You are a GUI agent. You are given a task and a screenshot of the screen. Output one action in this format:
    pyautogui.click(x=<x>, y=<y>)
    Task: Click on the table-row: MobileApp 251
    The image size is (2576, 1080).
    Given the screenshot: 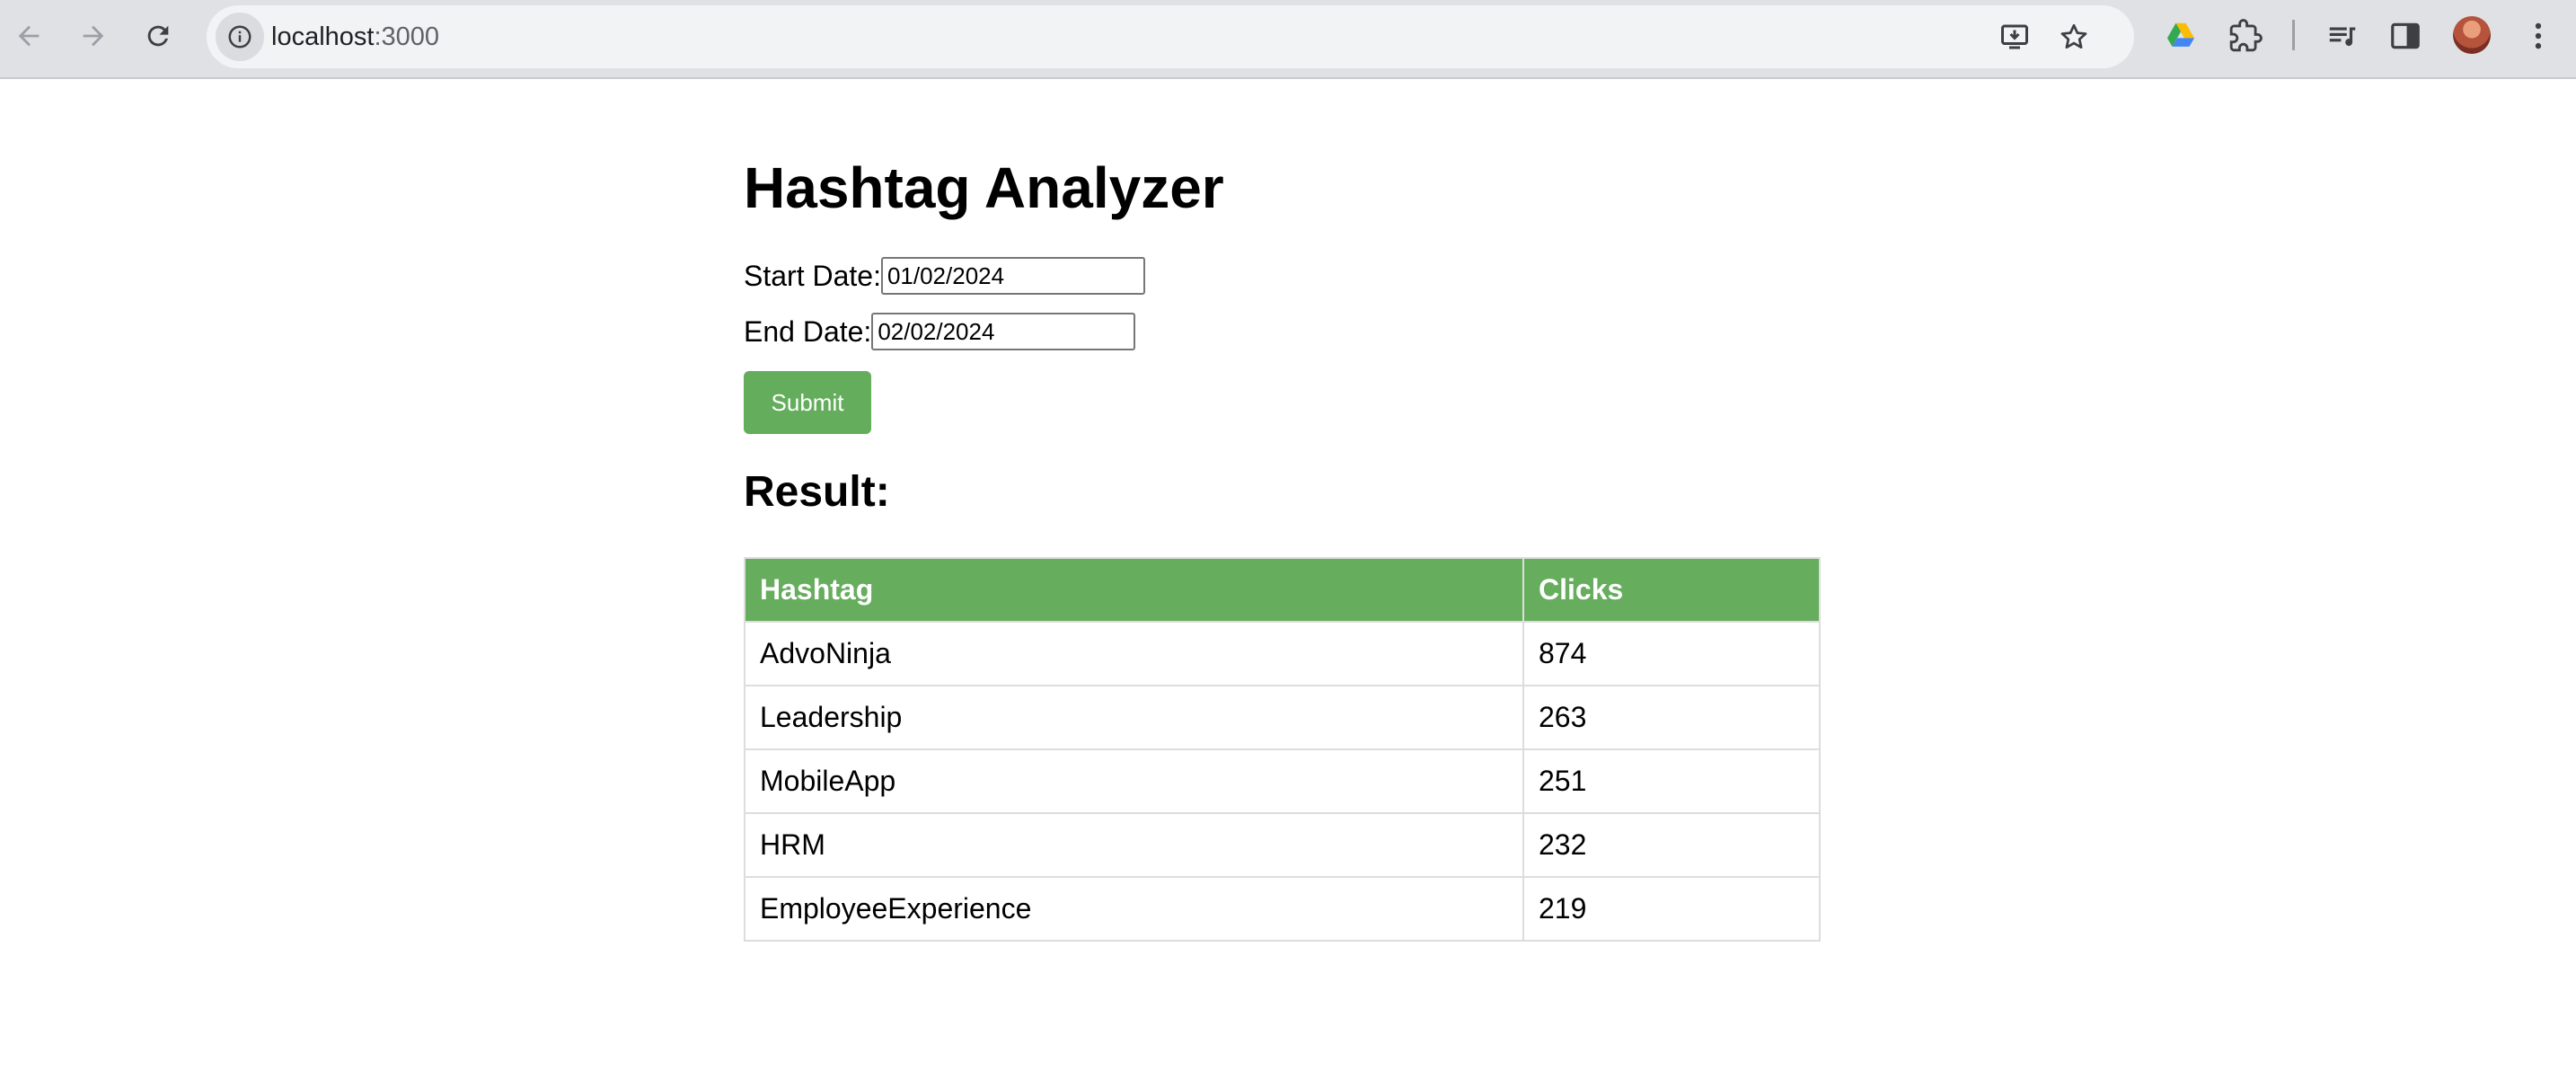 What is the action you would take?
    pyautogui.click(x=1282, y=781)
    